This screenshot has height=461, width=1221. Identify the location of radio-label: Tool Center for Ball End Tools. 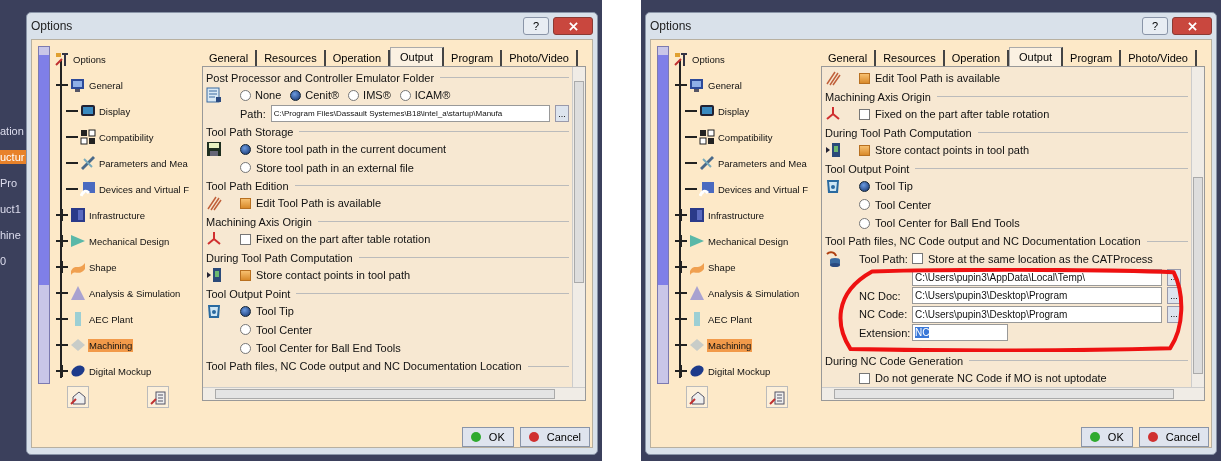
(328, 348).